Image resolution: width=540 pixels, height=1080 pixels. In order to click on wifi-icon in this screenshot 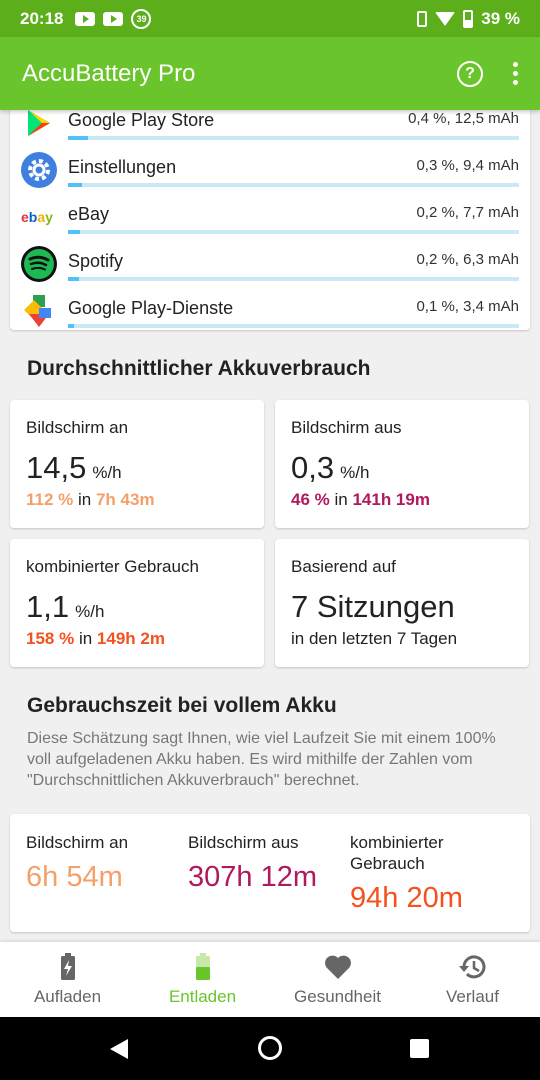, I will do `click(445, 18)`.